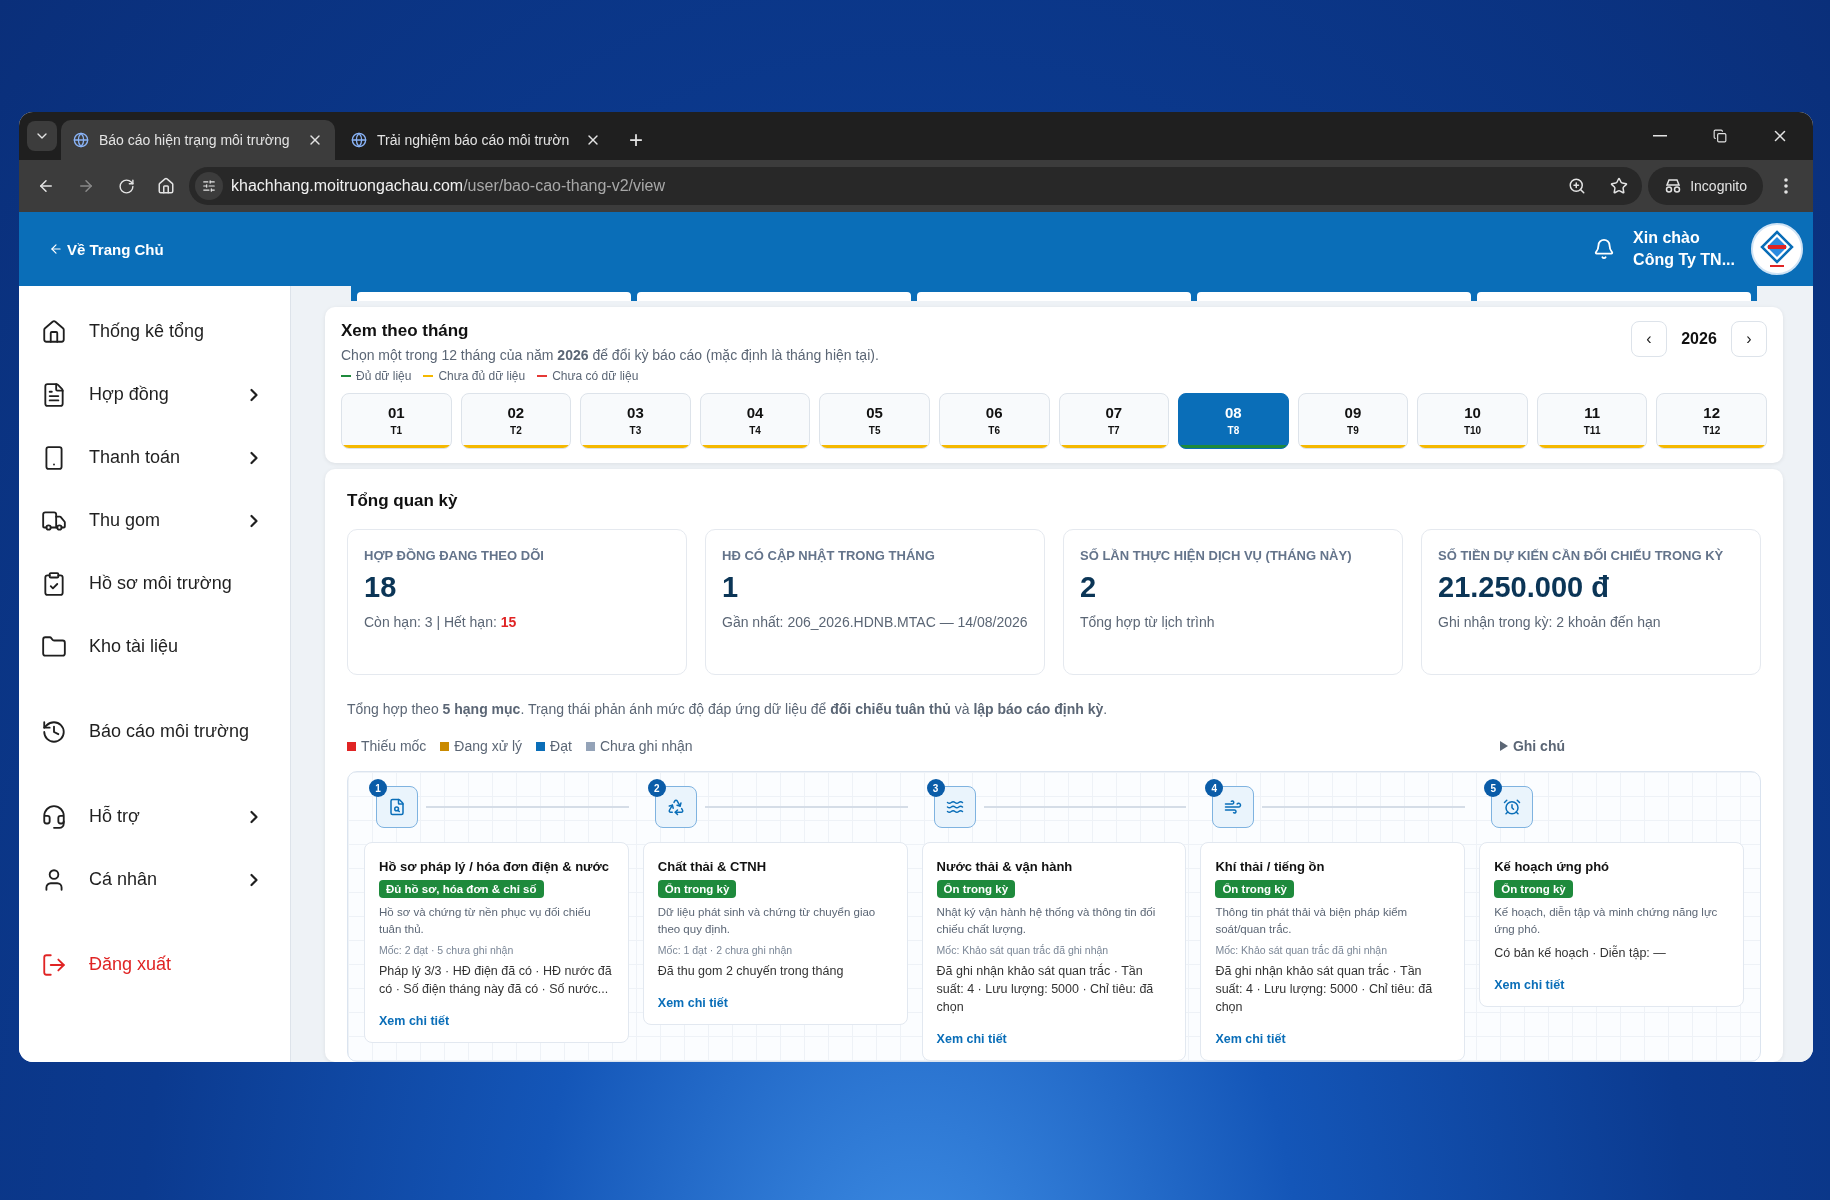 The height and width of the screenshot is (1200, 1830). I want to click on legend-label: Chưa có dữ liệu, so click(595, 376).